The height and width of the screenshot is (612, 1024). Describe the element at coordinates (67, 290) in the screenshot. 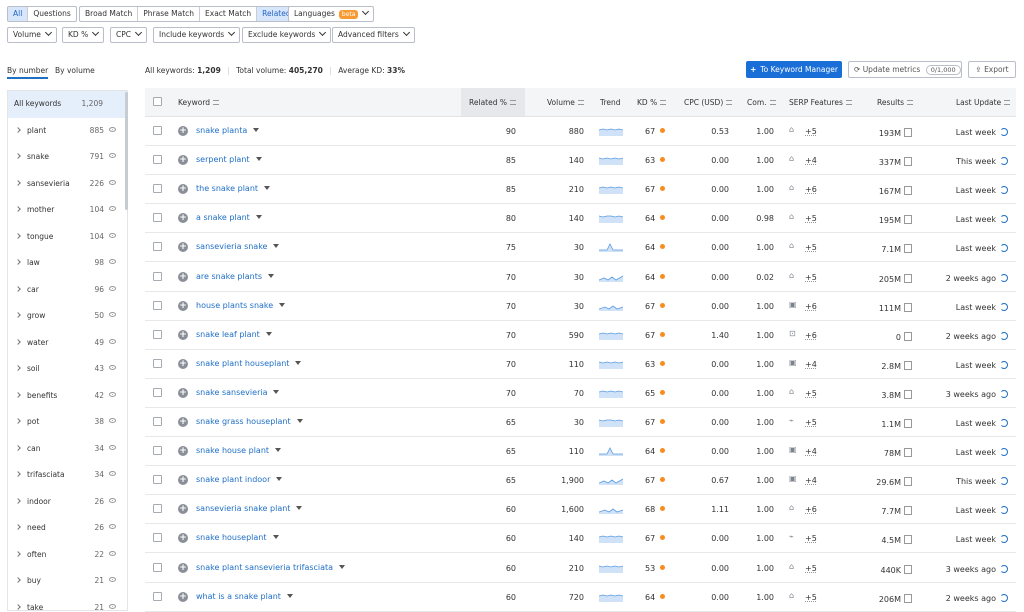

I see `sidebar-item: car 96` at that location.